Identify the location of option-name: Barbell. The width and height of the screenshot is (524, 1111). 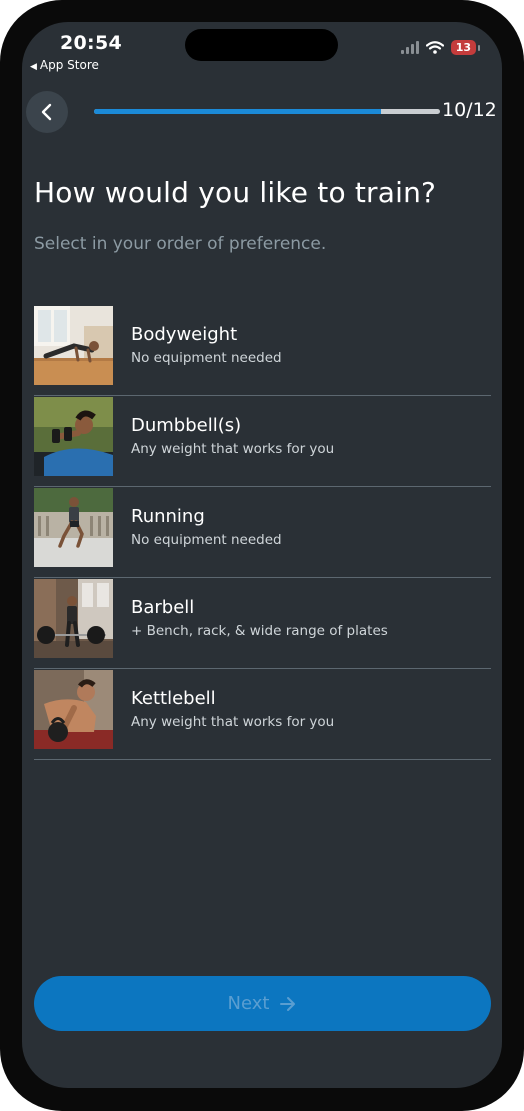
(163, 607).